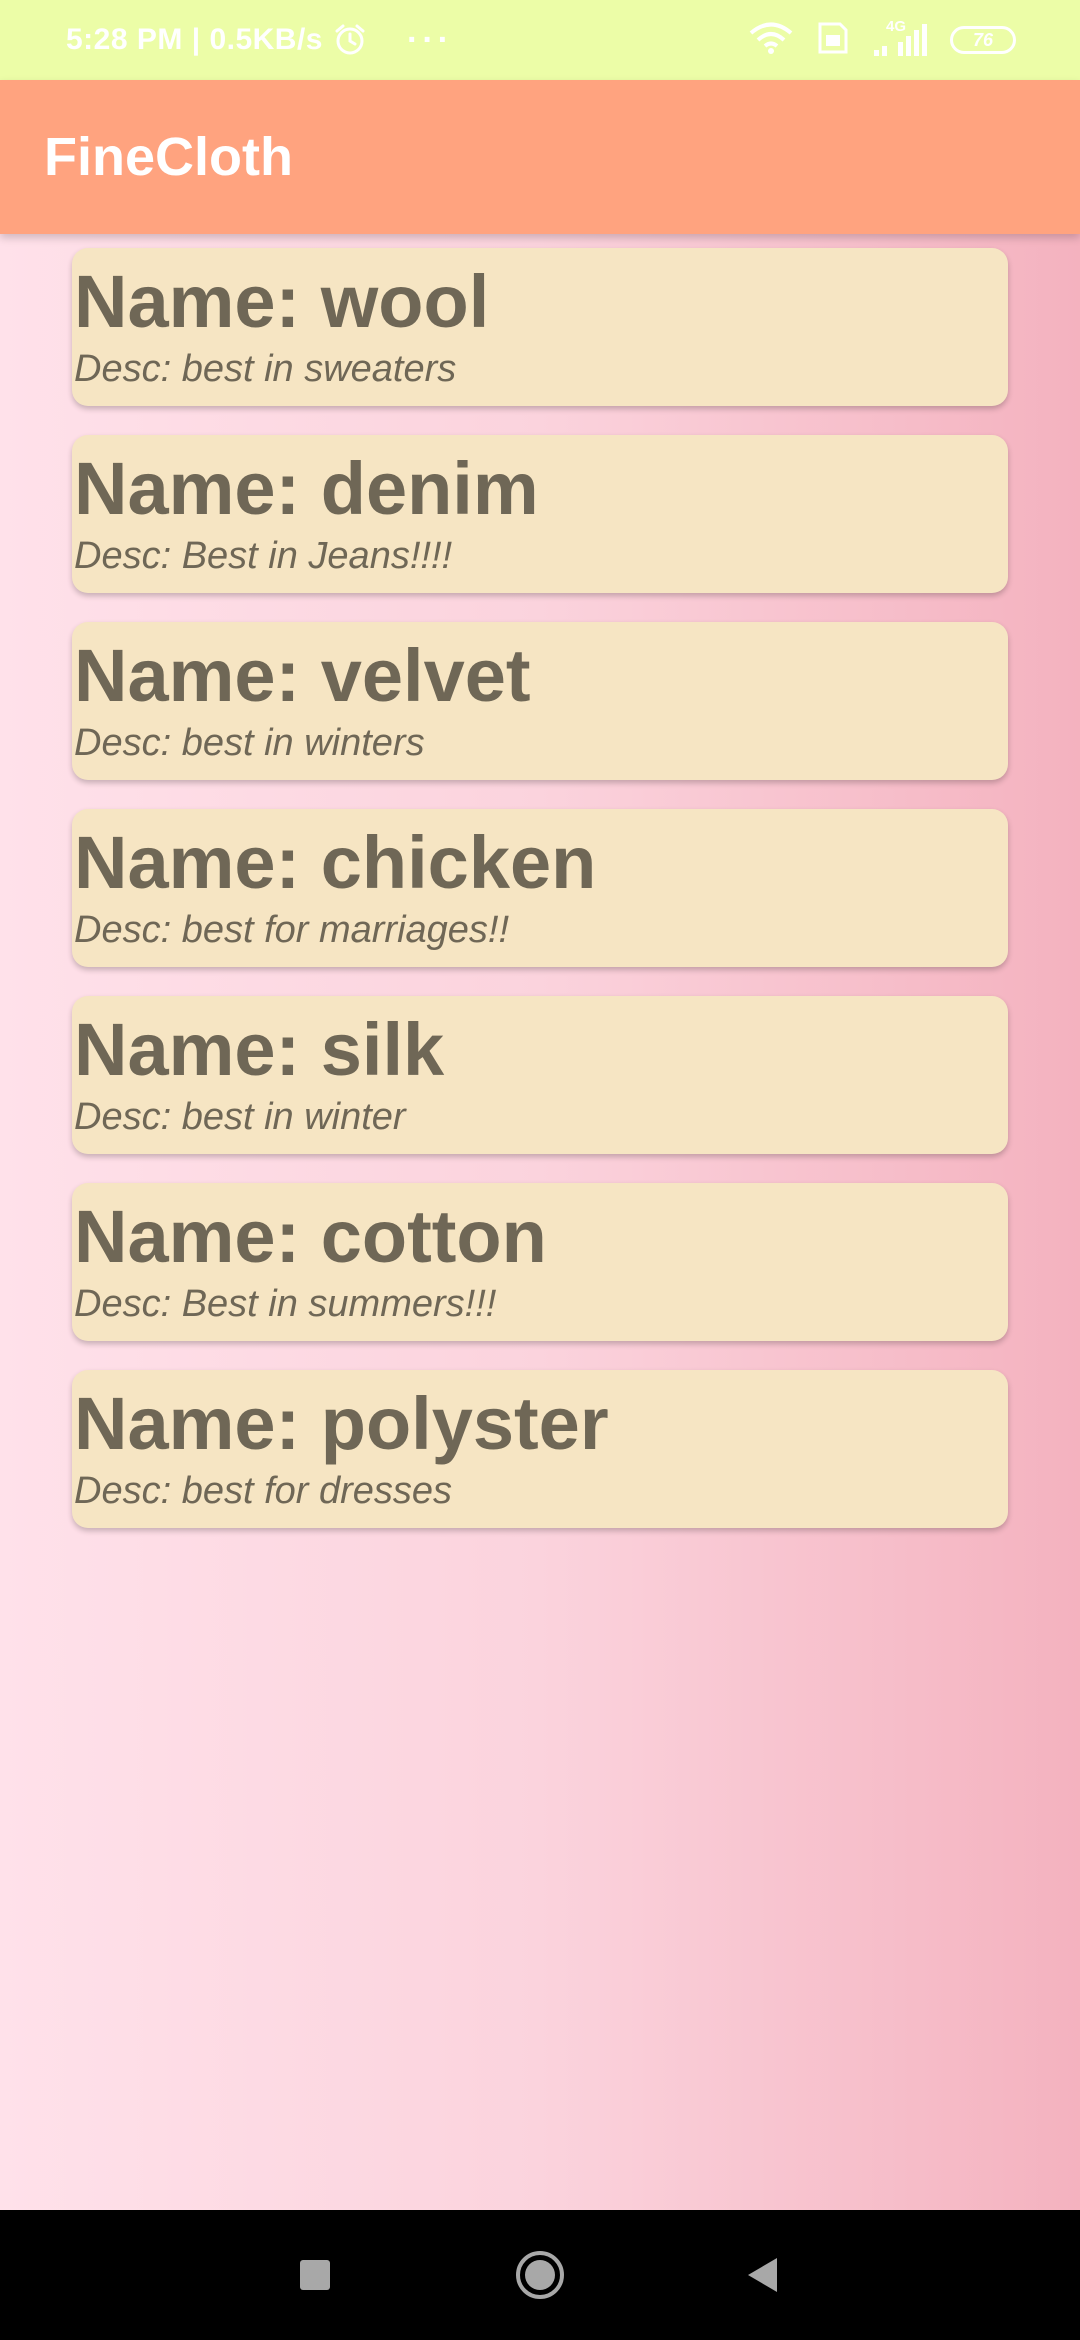 The height and width of the screenshot is (2340, 1080). I want to click on cloth-card-polyster: Name: polyster Desc: best for dresses, so click(540, 1449).